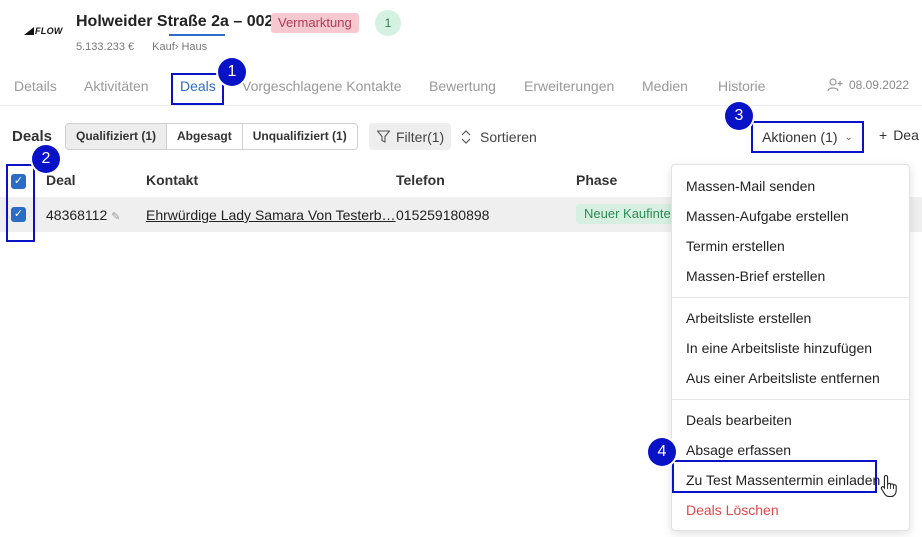  What do you see at coordinates (767, 216) in the screenshot?
I see `menu-item-massen-aufgabe: Massen-Aufgabe erstellen` at bounding box center [767, 216].